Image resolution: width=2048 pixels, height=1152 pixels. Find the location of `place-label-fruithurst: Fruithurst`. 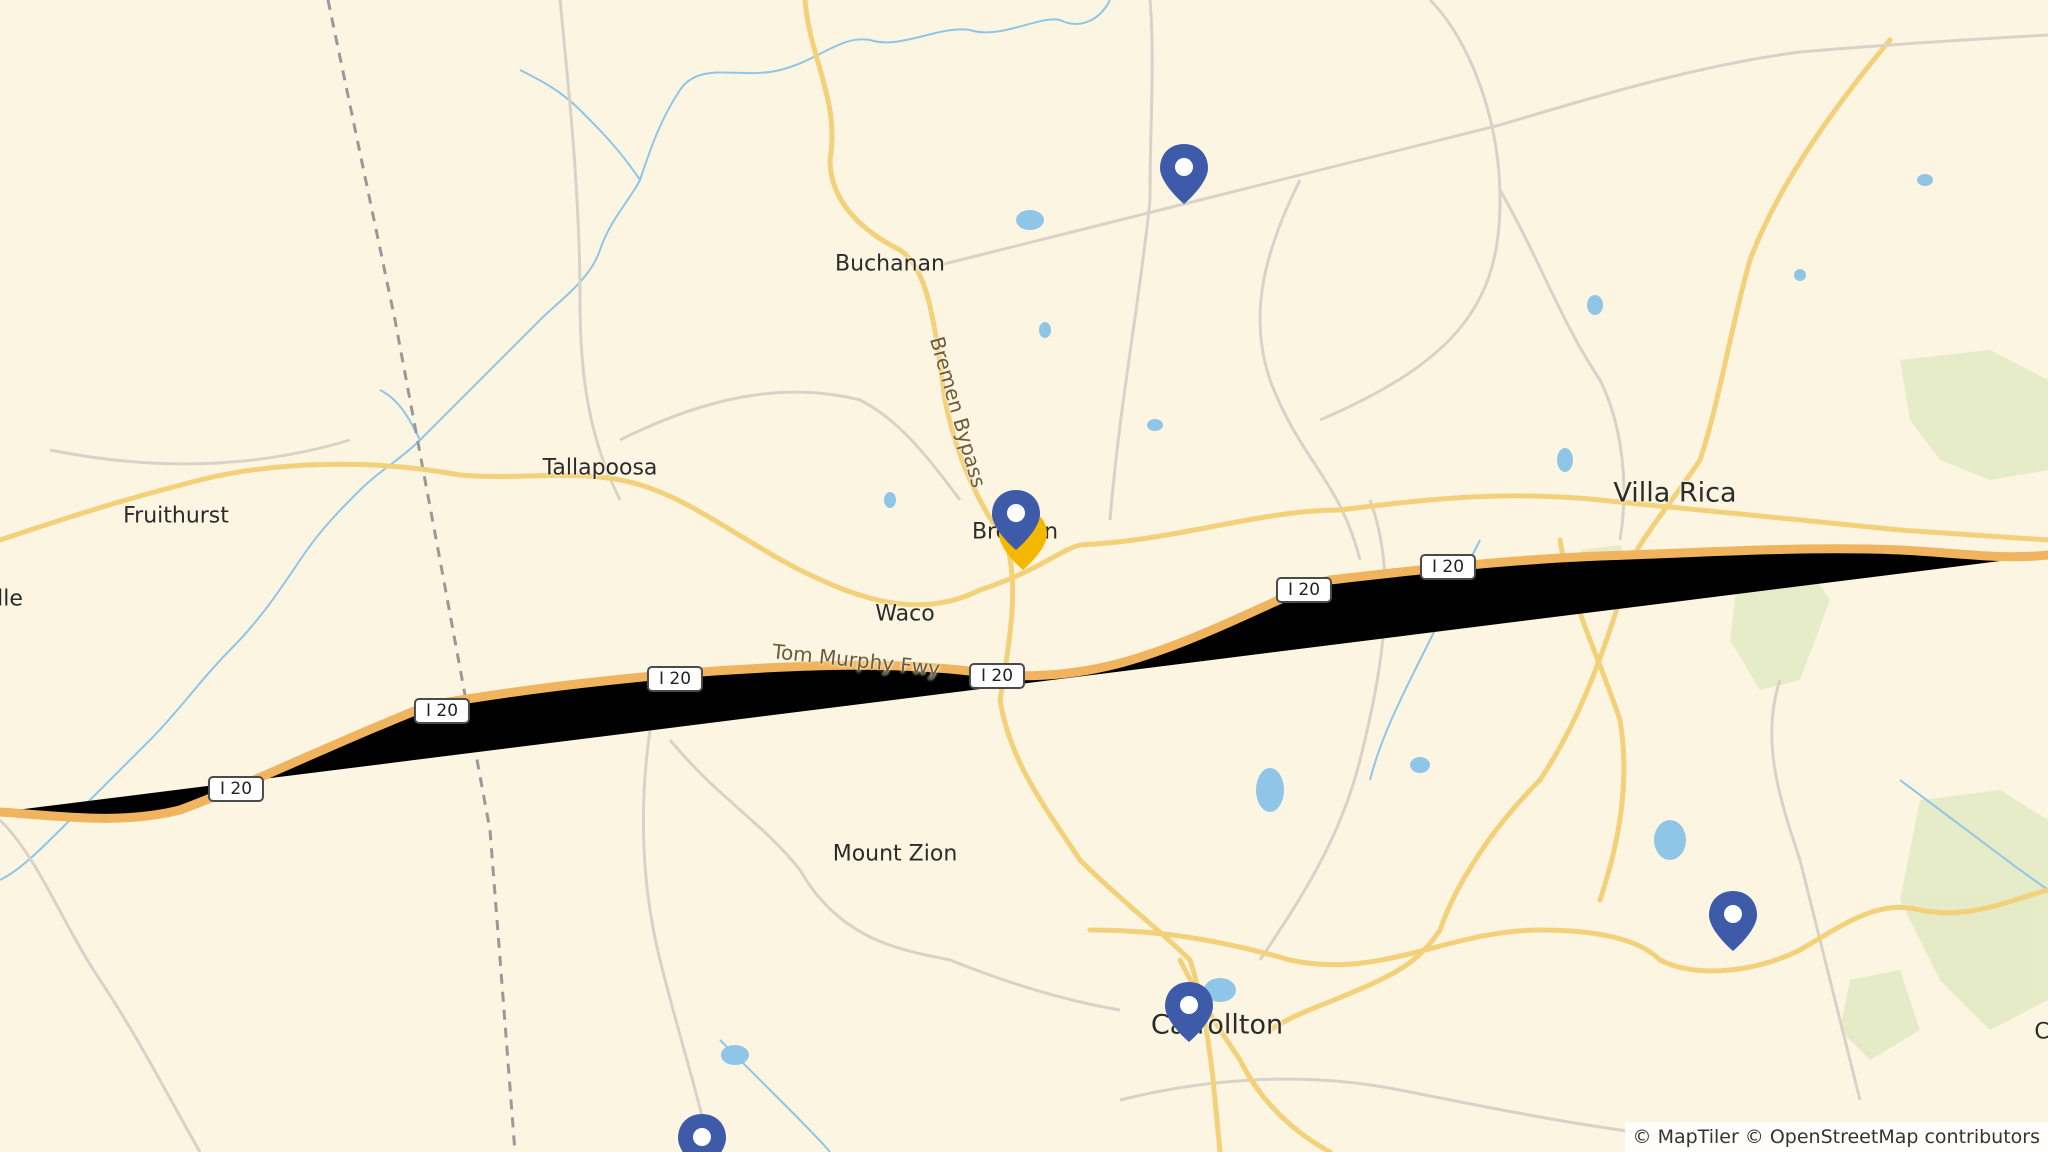

place-label-fruithurst: Fruithurst is located at coordinates (176, 516).